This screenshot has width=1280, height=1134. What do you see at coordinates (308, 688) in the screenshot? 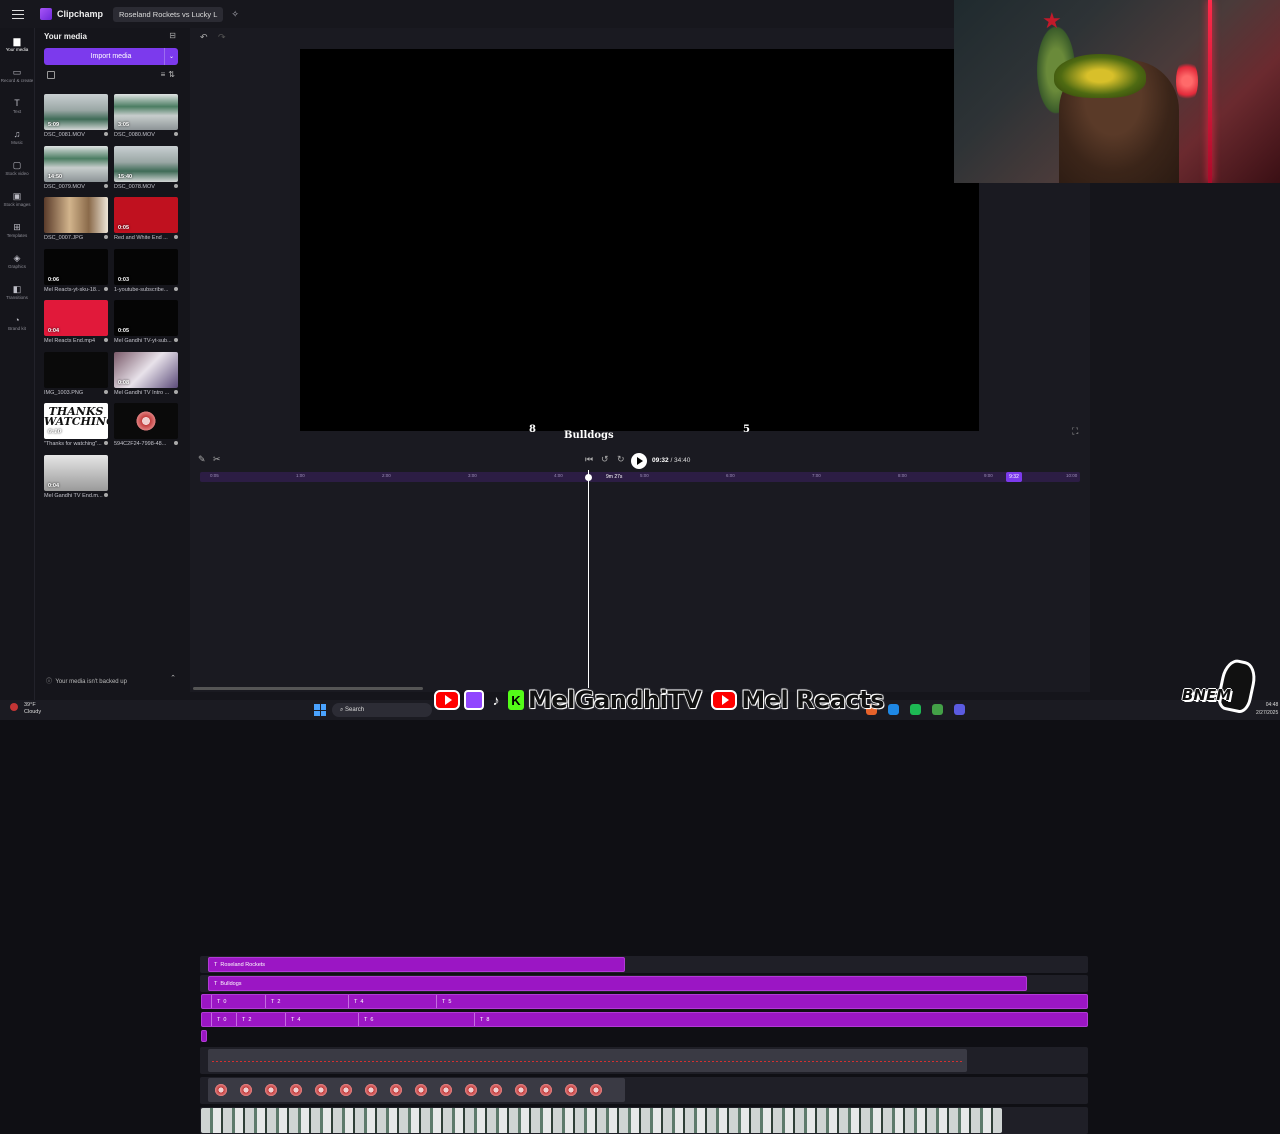
I see `timeline-scrollbar` at bounding box center [308, 688].